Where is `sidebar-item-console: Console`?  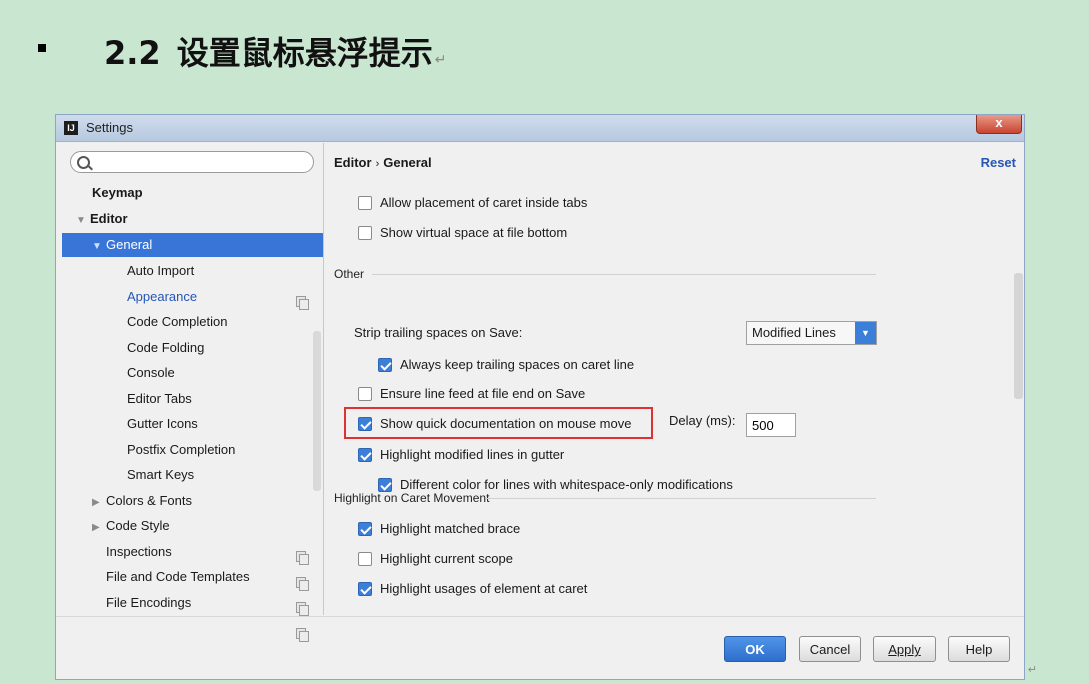 sidebar-item-console: Console is located at coordinates (151, 373).